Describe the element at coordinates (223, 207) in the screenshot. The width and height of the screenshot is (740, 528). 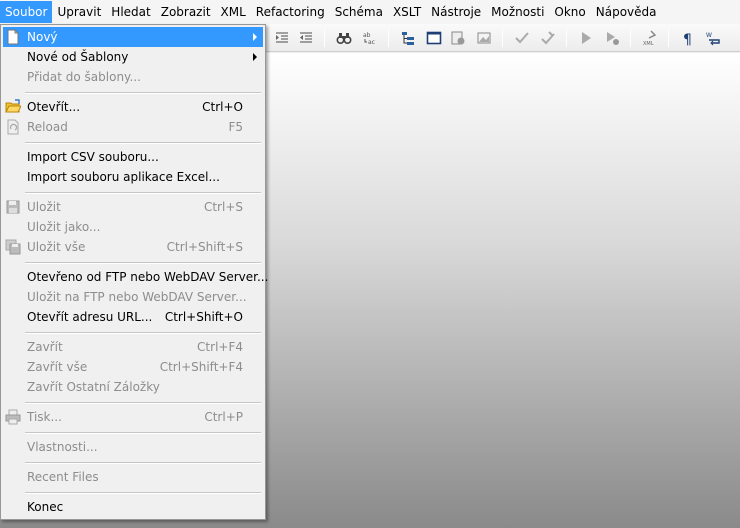
I see `menu-item-shortcut: Ctrl+S` at that location.